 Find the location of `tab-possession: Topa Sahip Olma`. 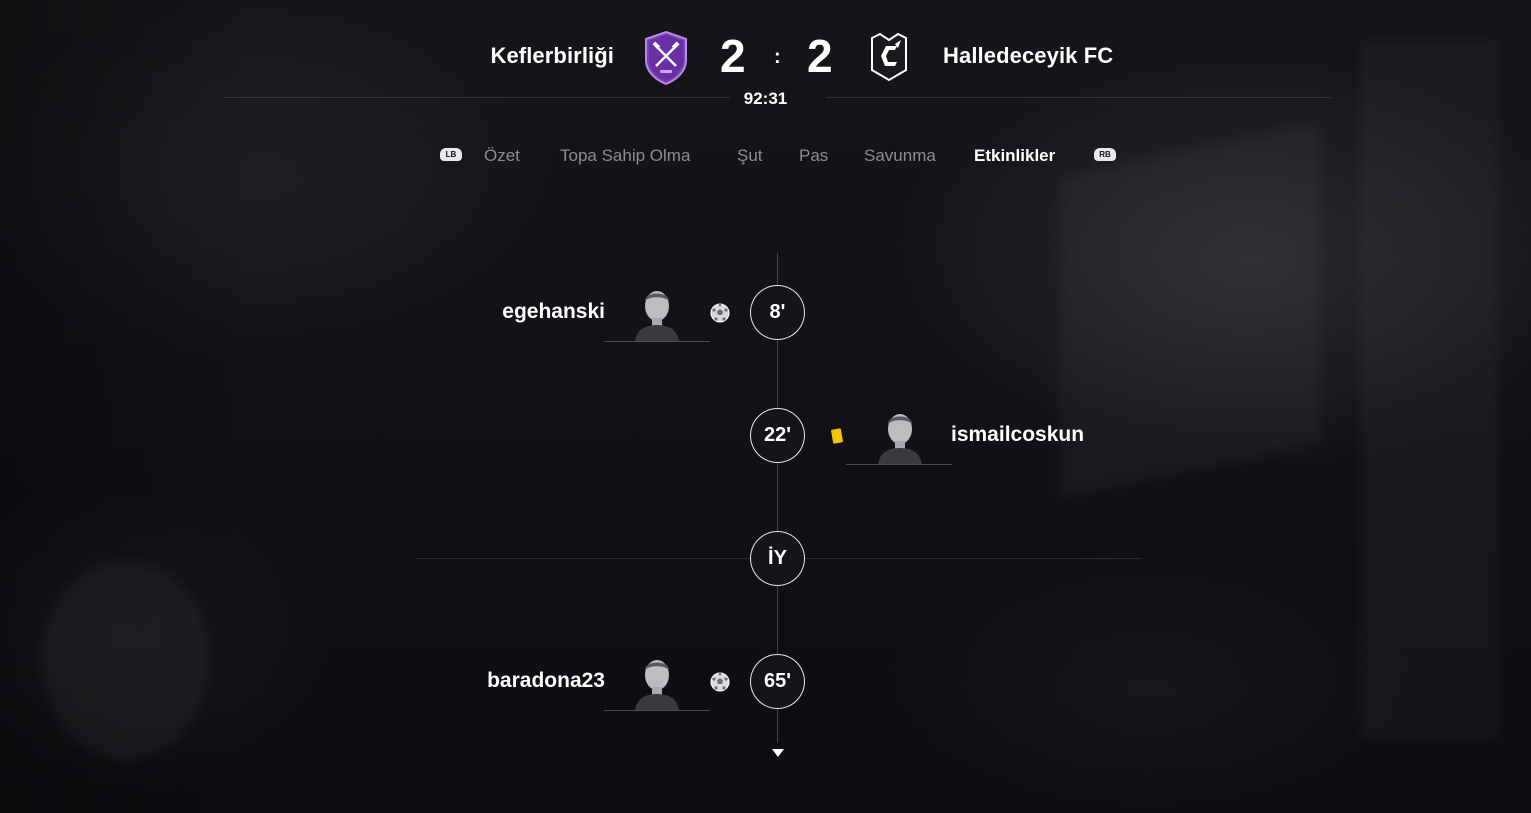

tab-possession: Topa Sahip Olma is located at coordinates (625, 156).